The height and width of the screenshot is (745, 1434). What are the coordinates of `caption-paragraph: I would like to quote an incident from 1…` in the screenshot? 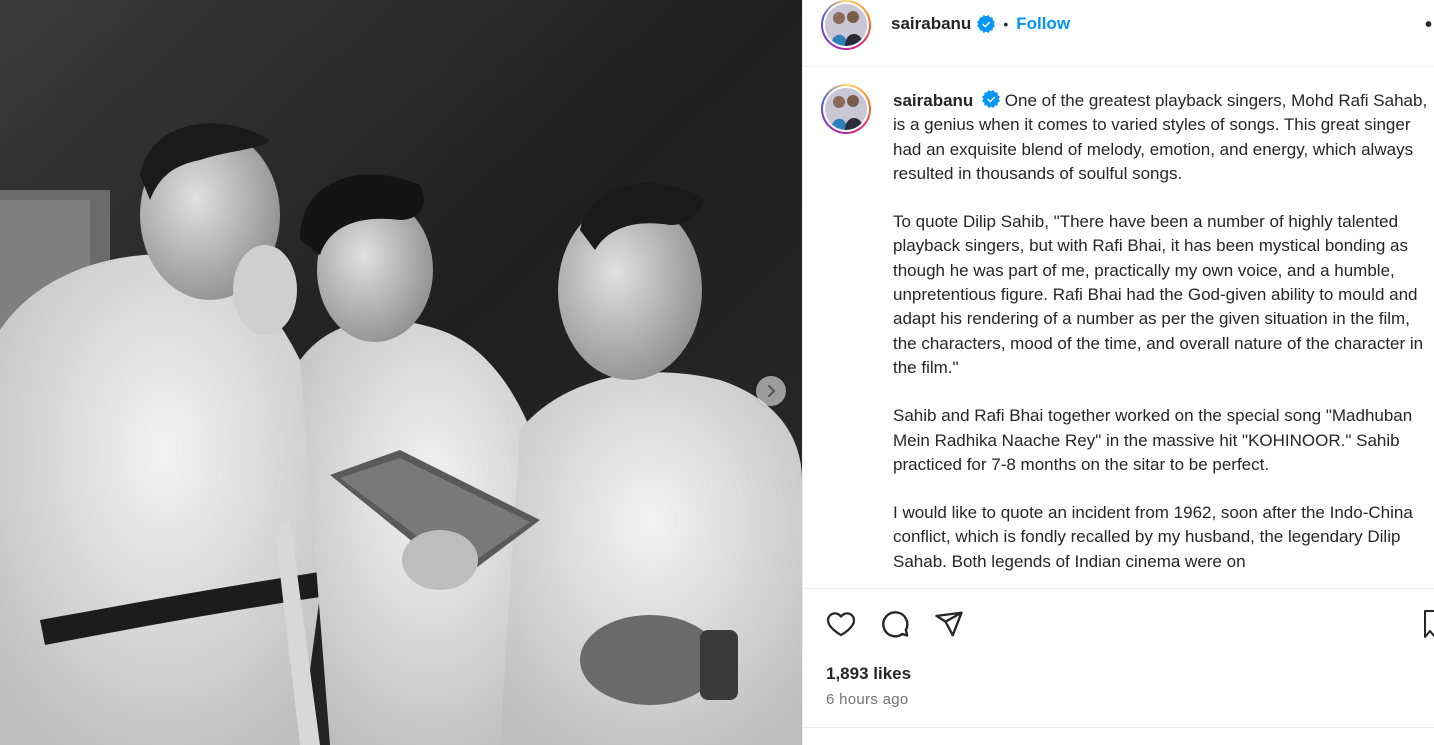 It's located at (1153, 537).